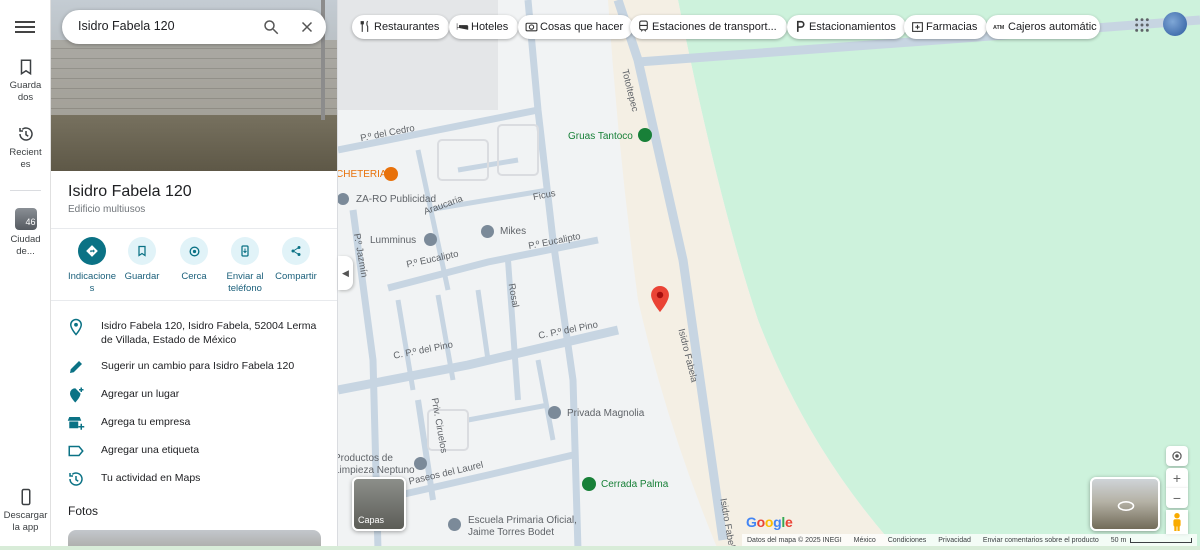  I want to click on transit-icon, so click(643, 26).